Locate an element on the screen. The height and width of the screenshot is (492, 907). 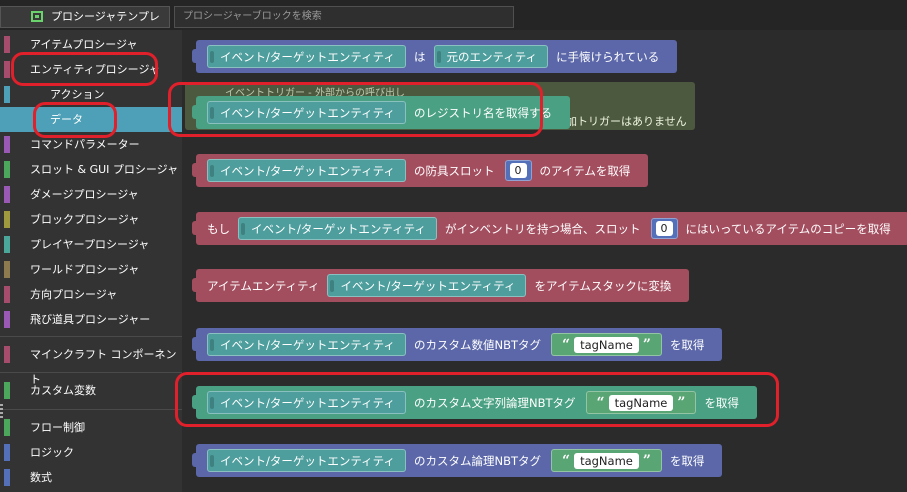
top-bar: プロシージャテンプレート プロシージャーブロックを検索 is located at coordinates (453, 21).